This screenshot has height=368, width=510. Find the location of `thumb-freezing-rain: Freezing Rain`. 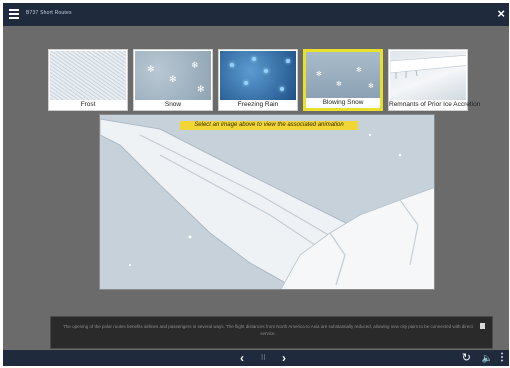

thumb-freezing-rain: Freezing Rain is located at coordinates (258, 80).